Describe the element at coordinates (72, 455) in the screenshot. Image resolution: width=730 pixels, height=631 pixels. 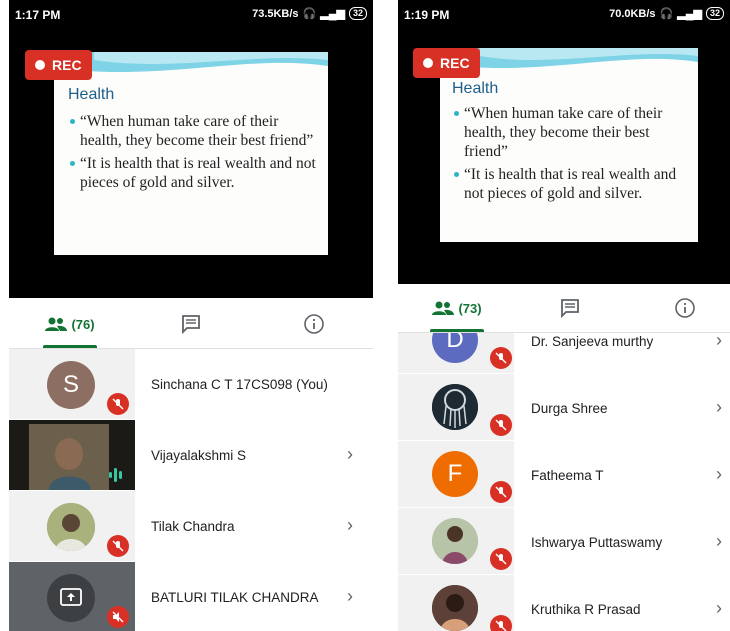
I see `camera-video-tile` at that location.